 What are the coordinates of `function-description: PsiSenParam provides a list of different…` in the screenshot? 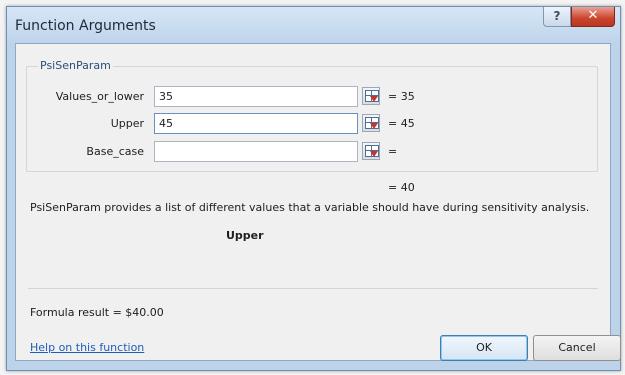 It's located at (310, 207).